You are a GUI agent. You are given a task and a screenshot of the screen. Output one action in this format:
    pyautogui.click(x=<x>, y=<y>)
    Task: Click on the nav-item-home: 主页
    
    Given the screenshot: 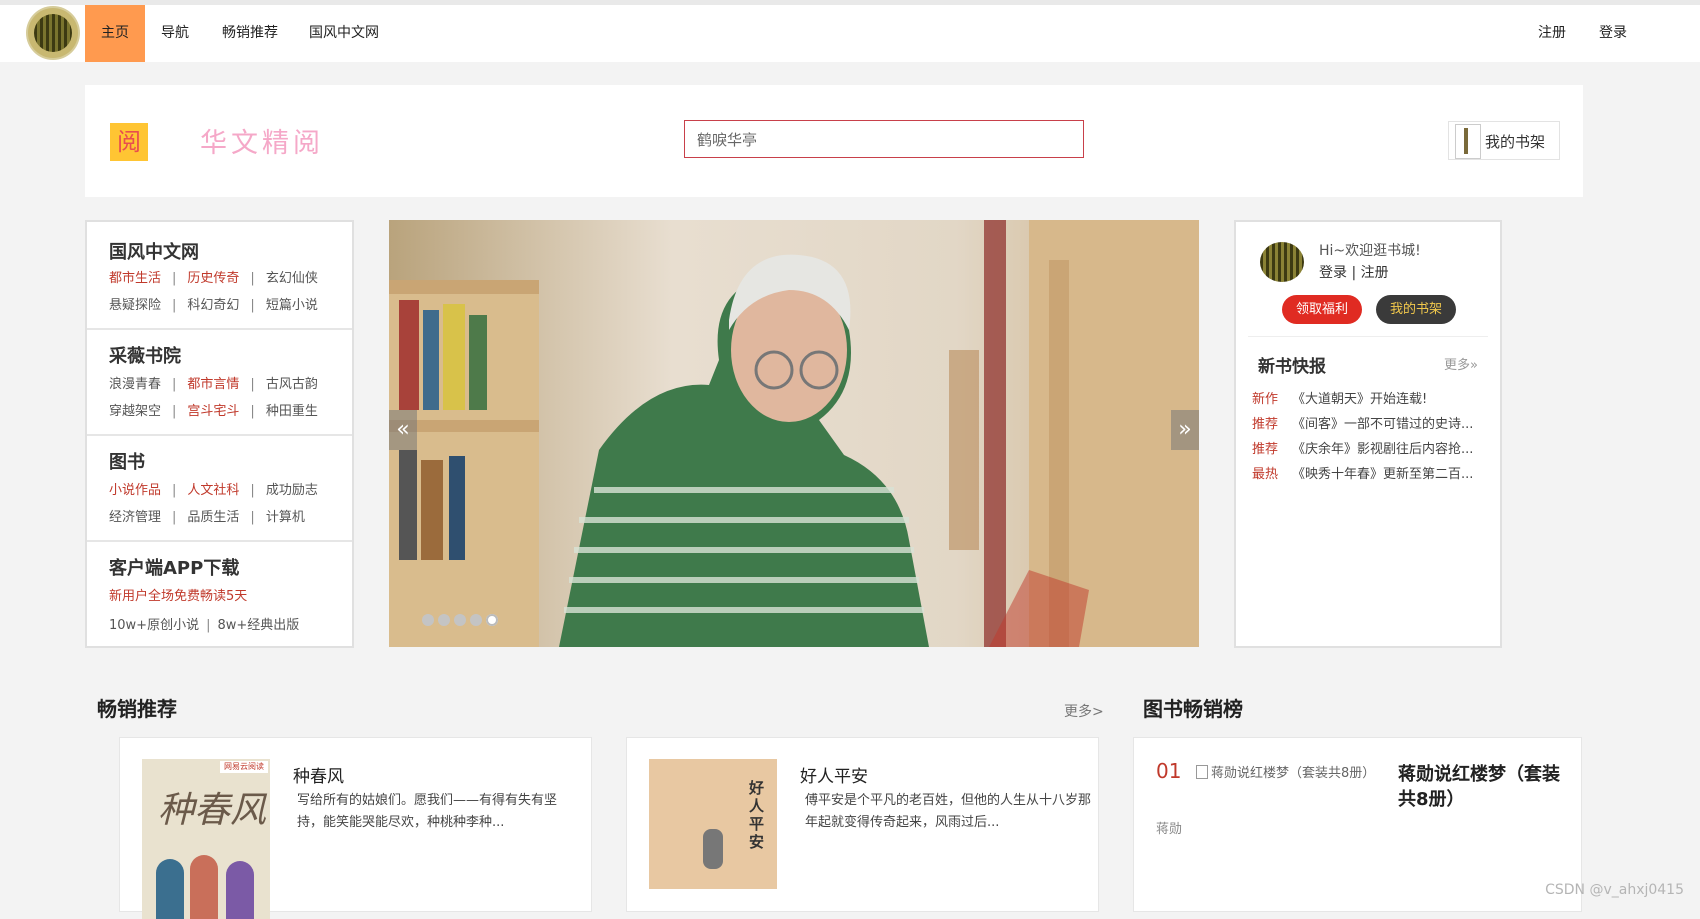 What is the action you would take?
    pyautogui.click(x=115, y=33)
    